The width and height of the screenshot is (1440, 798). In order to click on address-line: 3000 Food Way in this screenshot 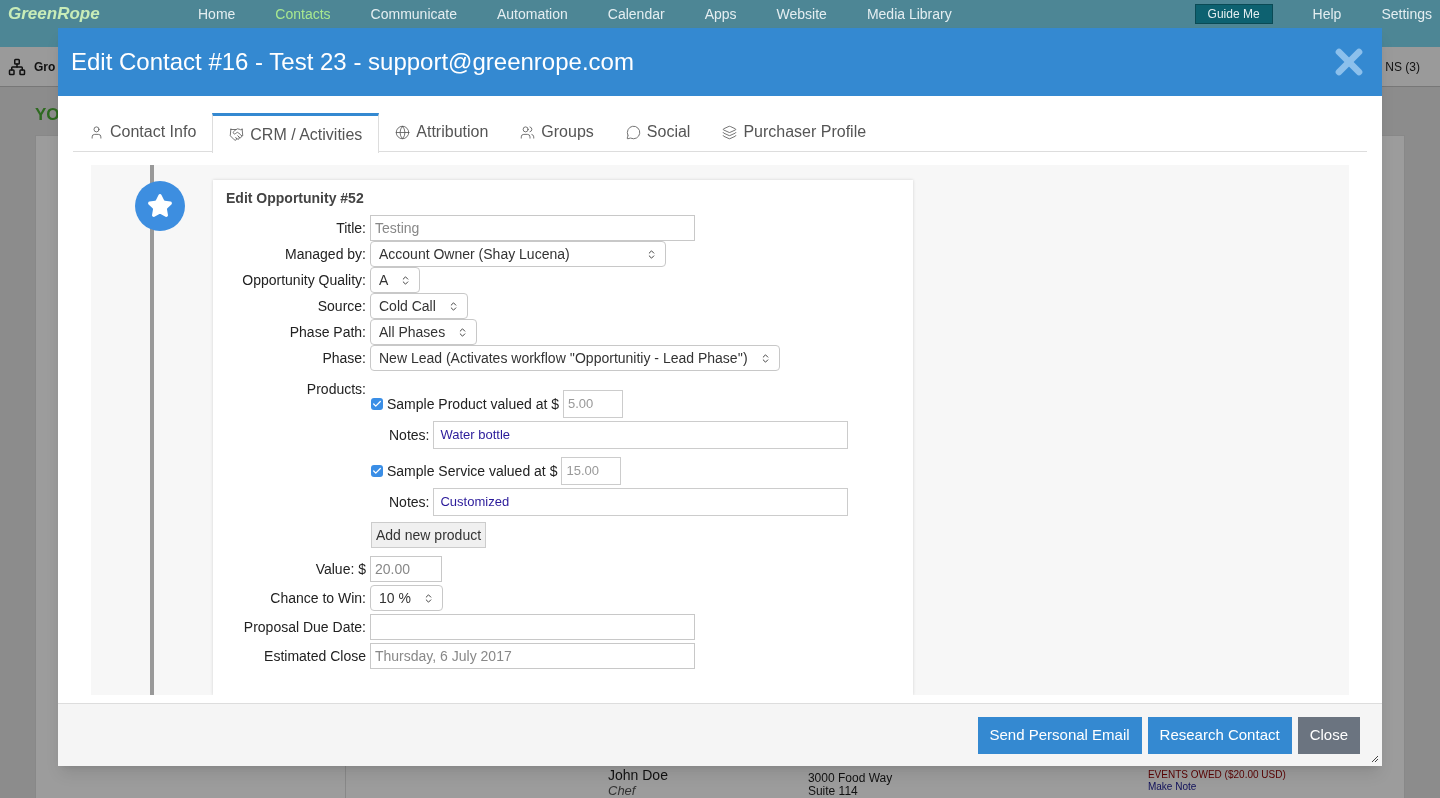, I will do `click(850, 778)`.